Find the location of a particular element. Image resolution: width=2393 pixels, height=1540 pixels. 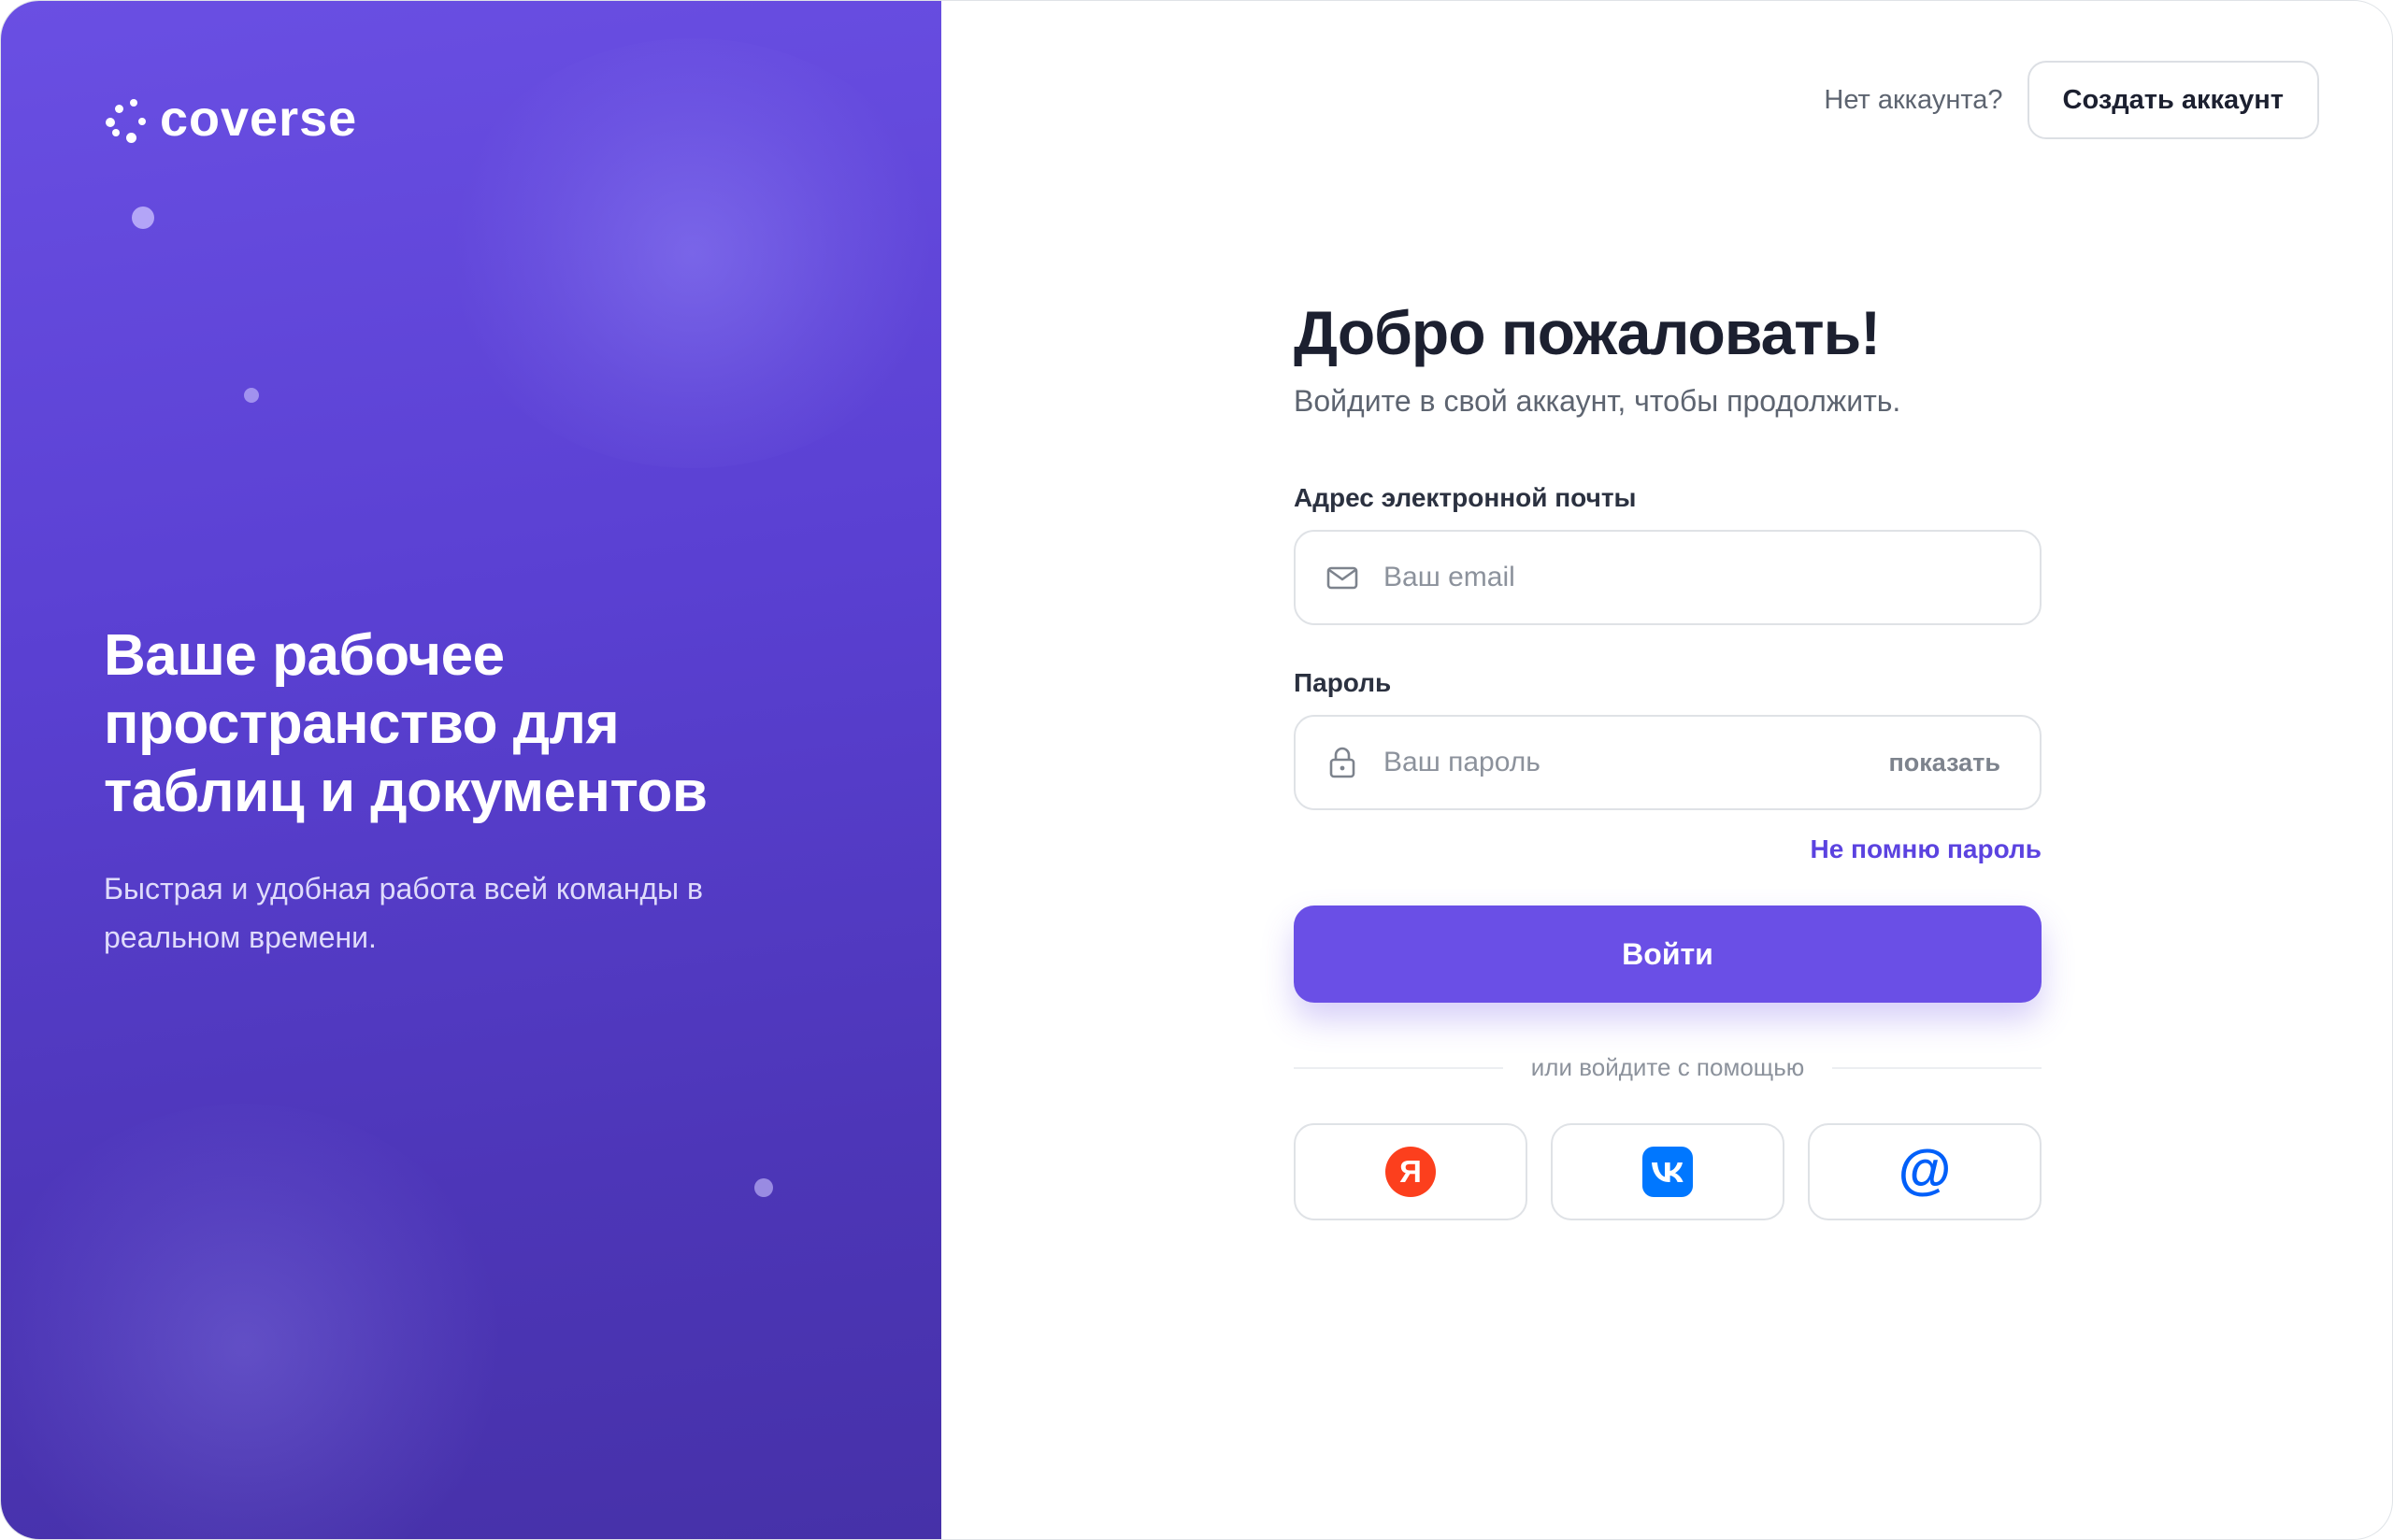

email-label: Адрес электронной почты is located at coordinates (1465, 497).